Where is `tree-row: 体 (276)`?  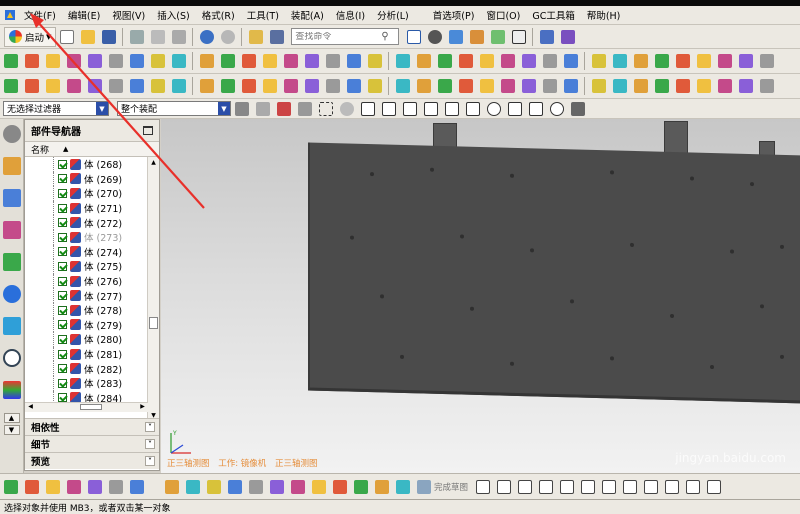
tree-row: 体 (276) is located at coordinates (86, 281).